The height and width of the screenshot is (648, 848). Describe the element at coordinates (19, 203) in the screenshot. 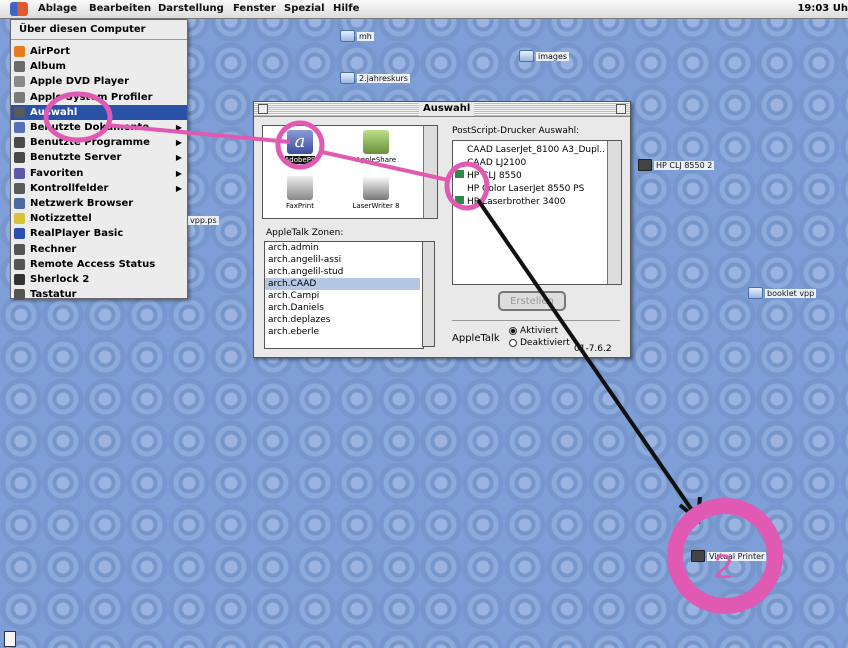

I see `network-icon` at that location.